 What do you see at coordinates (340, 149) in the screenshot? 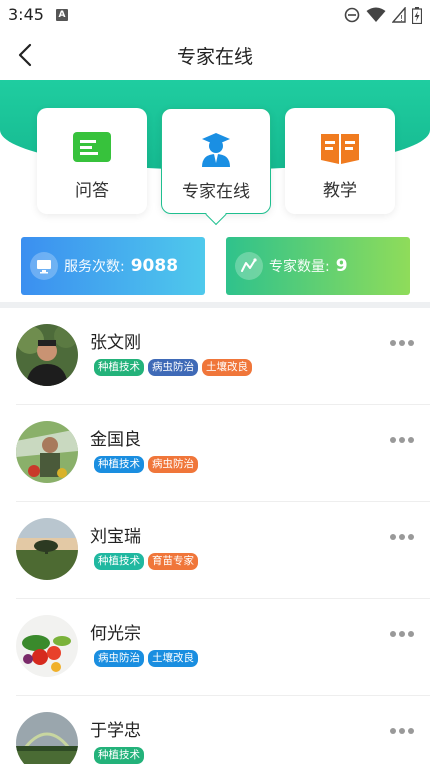
I see `book-icon` at bounding box center [340, 149].